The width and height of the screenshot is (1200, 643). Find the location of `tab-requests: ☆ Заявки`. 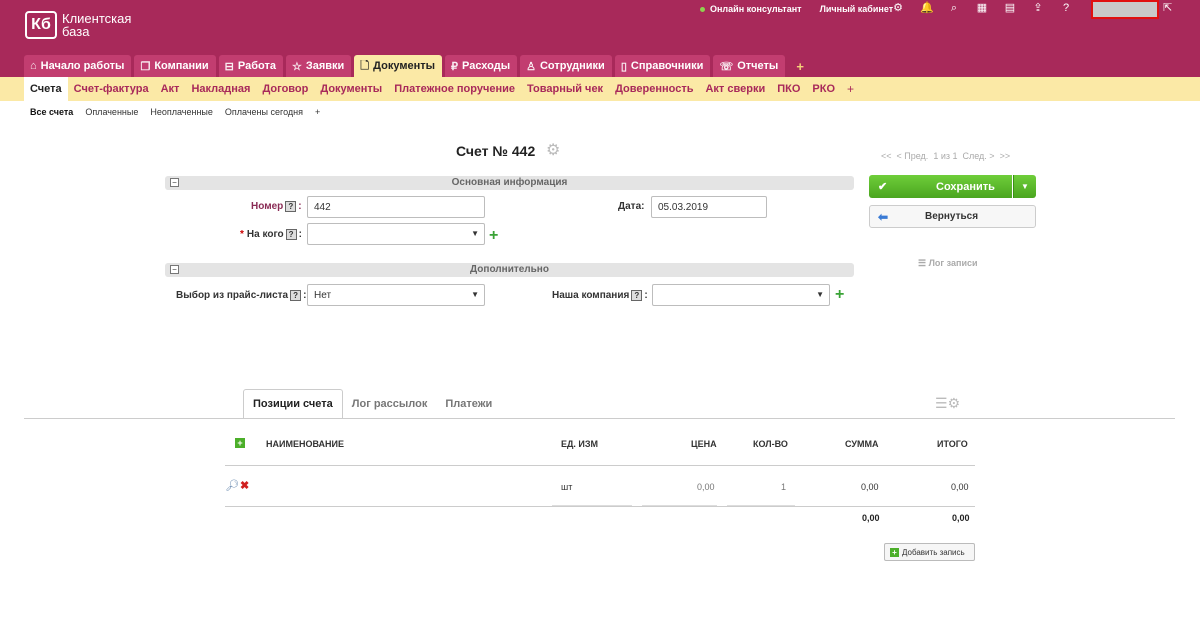

tab-requests: ☆ Заявки is located at coordinates (318, 66).